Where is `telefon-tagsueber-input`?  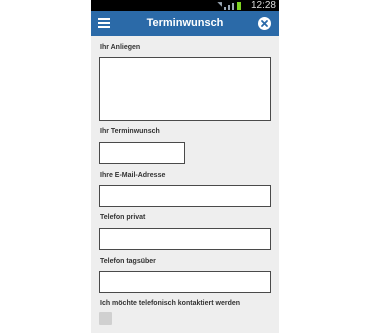 telefon-tagsueber-input is located at coordinates (185, 282).